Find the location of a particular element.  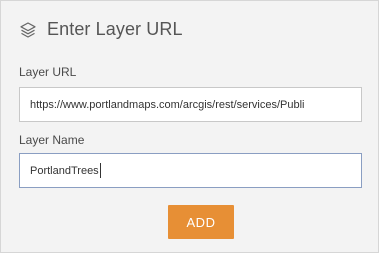

layer-name-value: PortlandTrees is located at coordinates (64, 170).